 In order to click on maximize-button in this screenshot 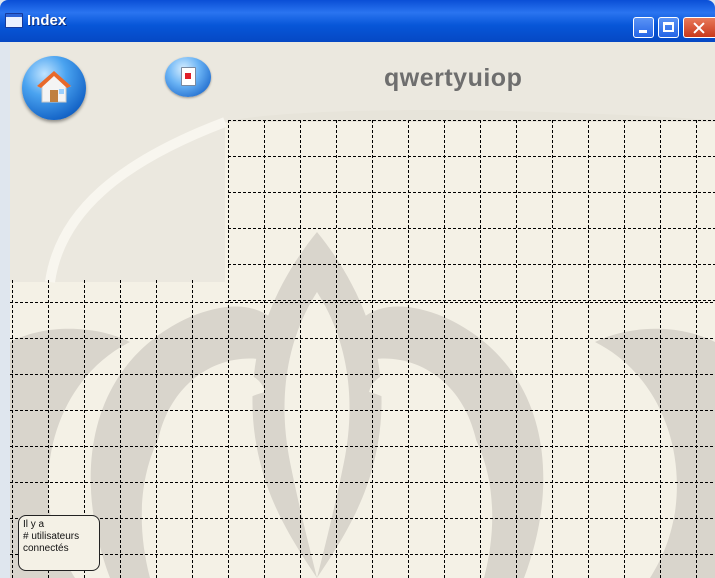, I will do `click(668, 27)`.